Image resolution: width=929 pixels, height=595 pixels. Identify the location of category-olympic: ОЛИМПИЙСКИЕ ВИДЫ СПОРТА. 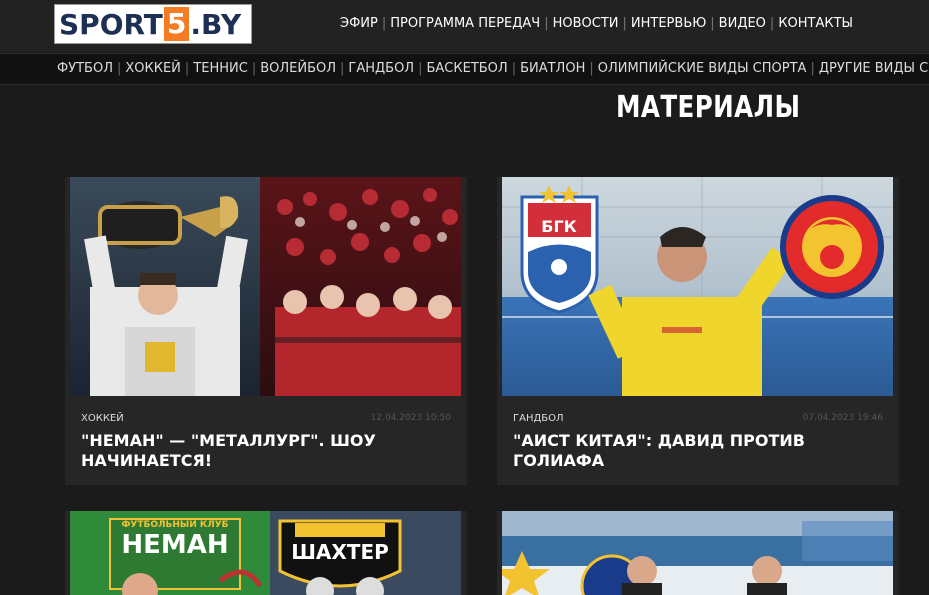
(702, 68).